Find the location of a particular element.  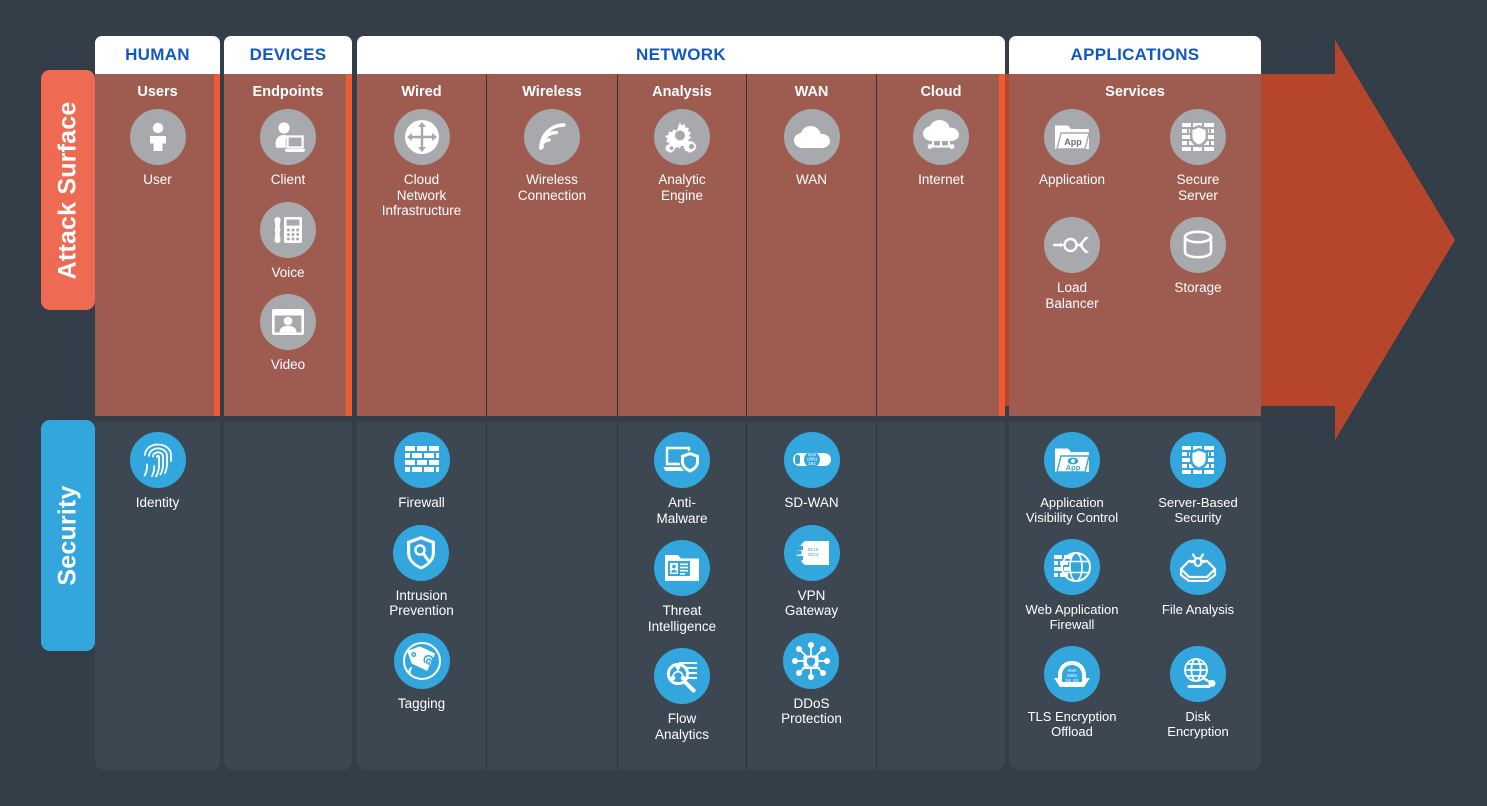

item-application: App Application is located at coordinates (1072, 148).